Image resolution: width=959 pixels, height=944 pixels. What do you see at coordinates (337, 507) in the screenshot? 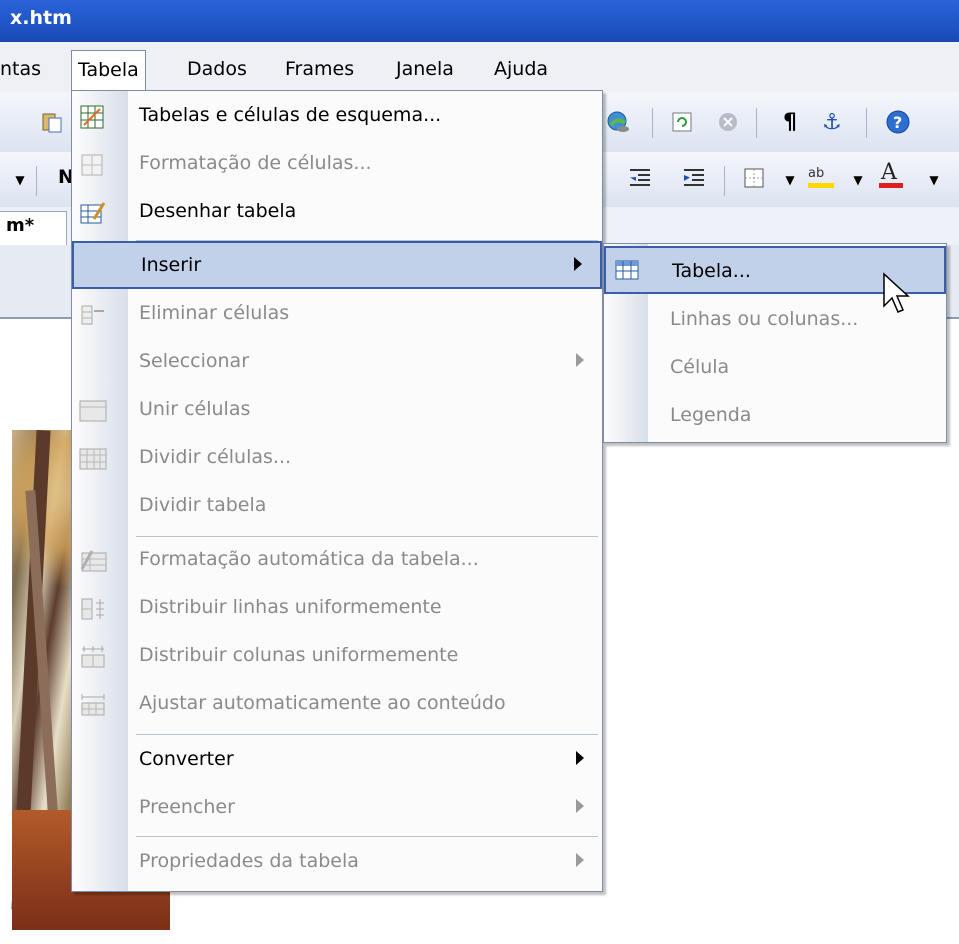
I see `menu-item-dividir-tabela: Dividir tabela` at bounding box center [337, 507].